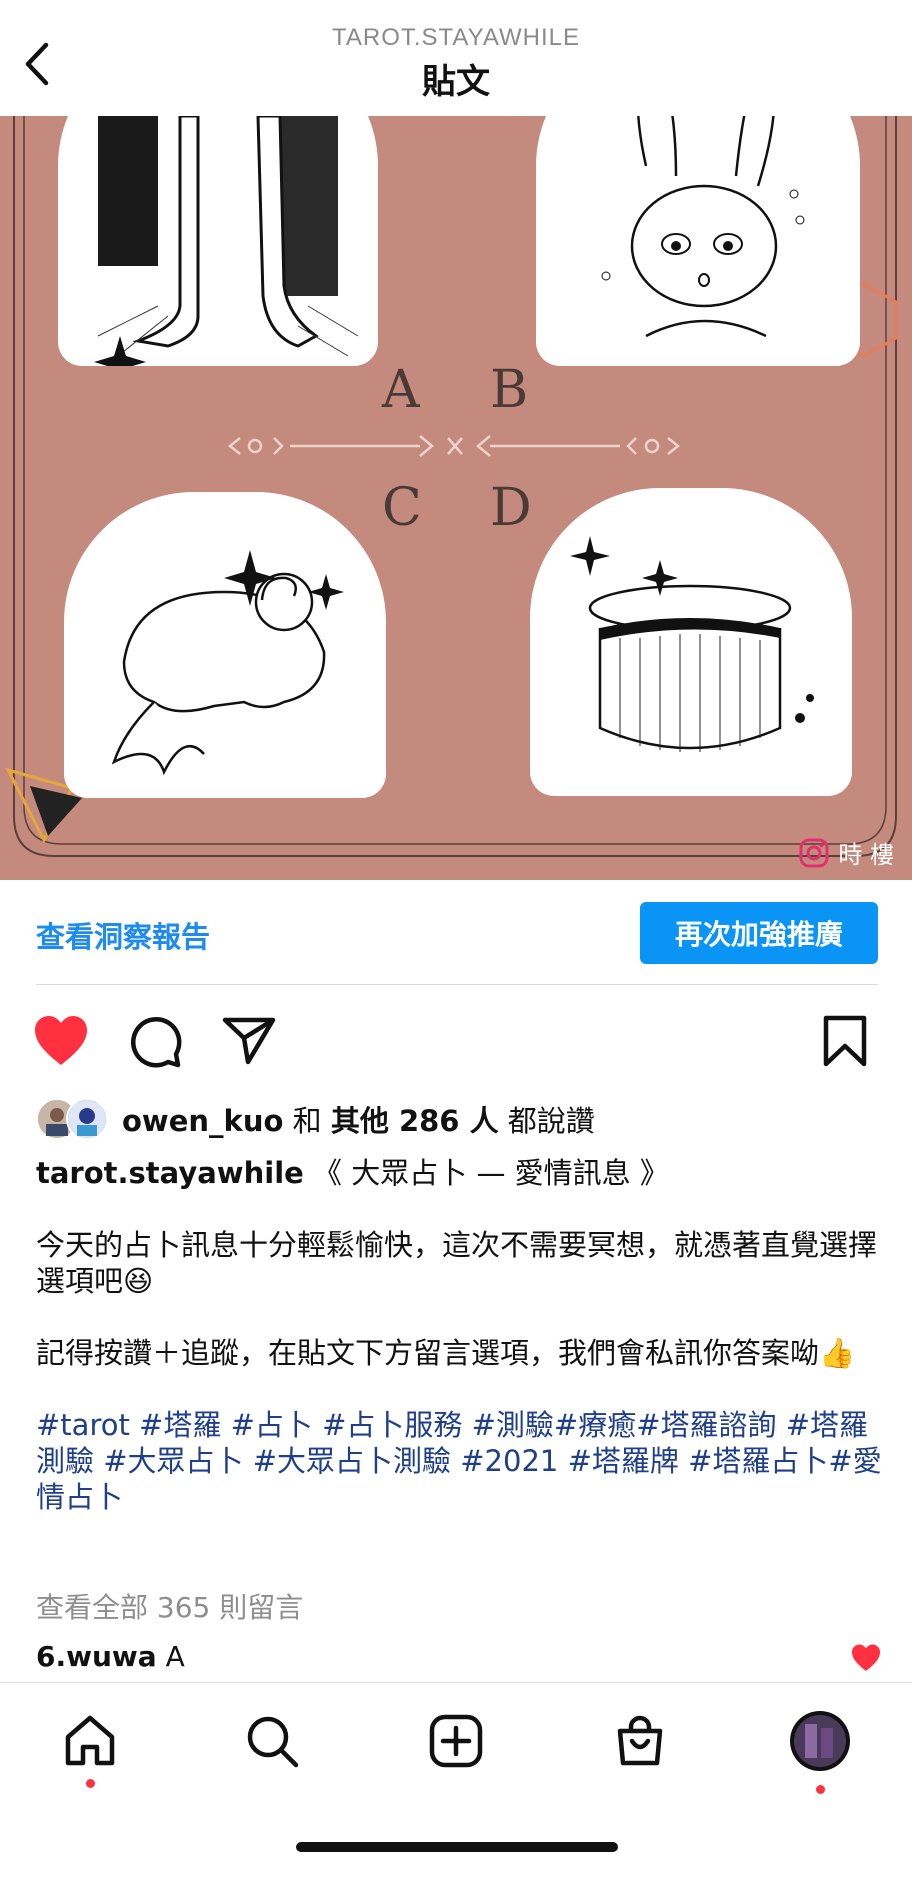 The width and height of the screenshot is (912, 1877). I want to click on nav-home, so click(90, 1741).